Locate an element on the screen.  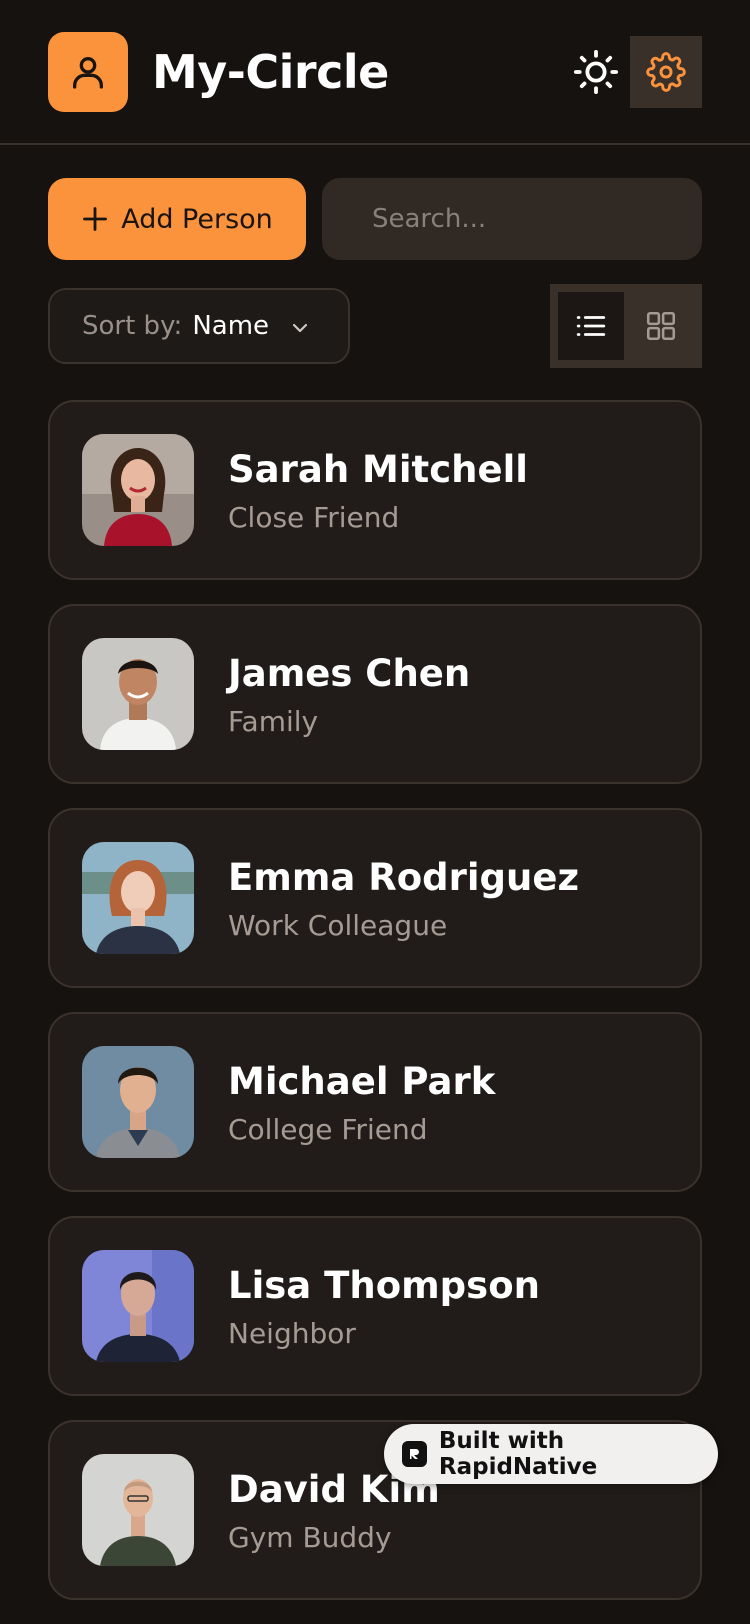
person-relation: Work Colleague is located at coordinates (338, 925).